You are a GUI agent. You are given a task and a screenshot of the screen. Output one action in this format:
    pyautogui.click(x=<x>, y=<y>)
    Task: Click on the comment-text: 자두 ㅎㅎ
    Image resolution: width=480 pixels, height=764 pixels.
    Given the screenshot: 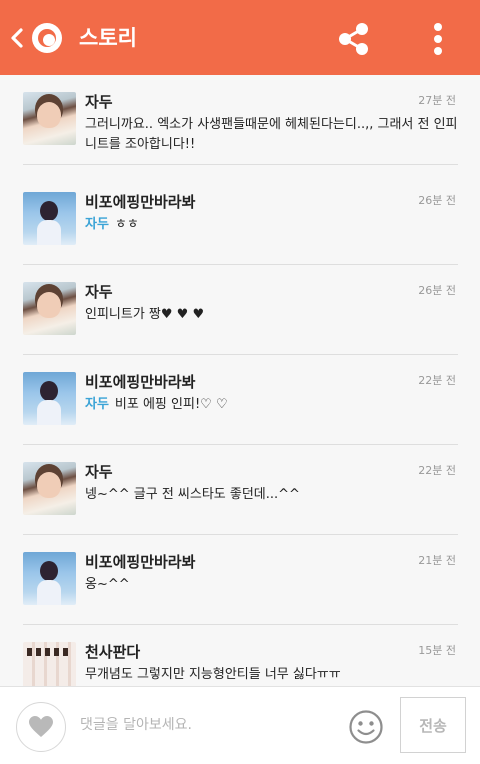 What is the action you would take?
    pyautogui.click(x=272, y=225)
    